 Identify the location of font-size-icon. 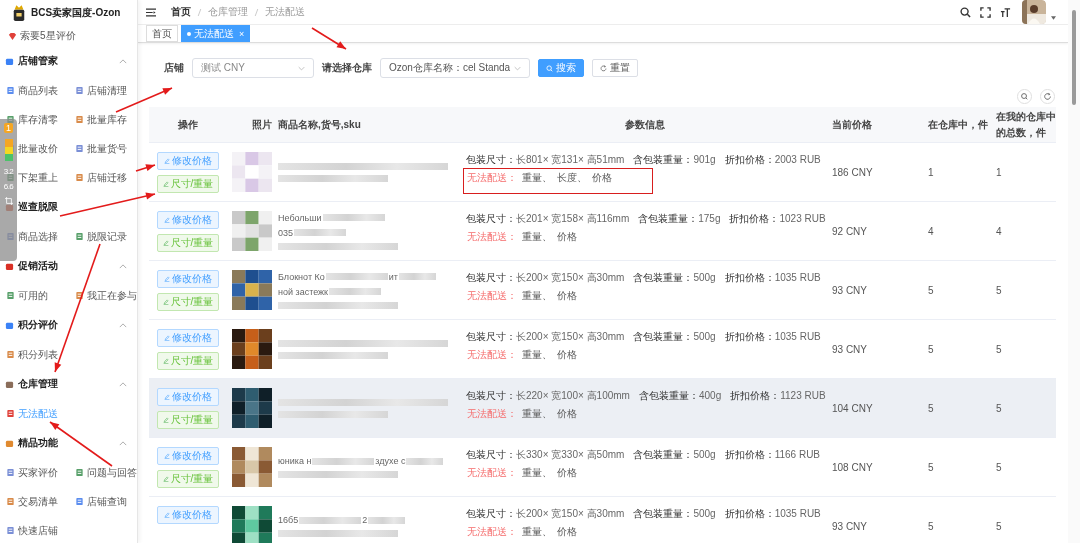
(1005, 12).